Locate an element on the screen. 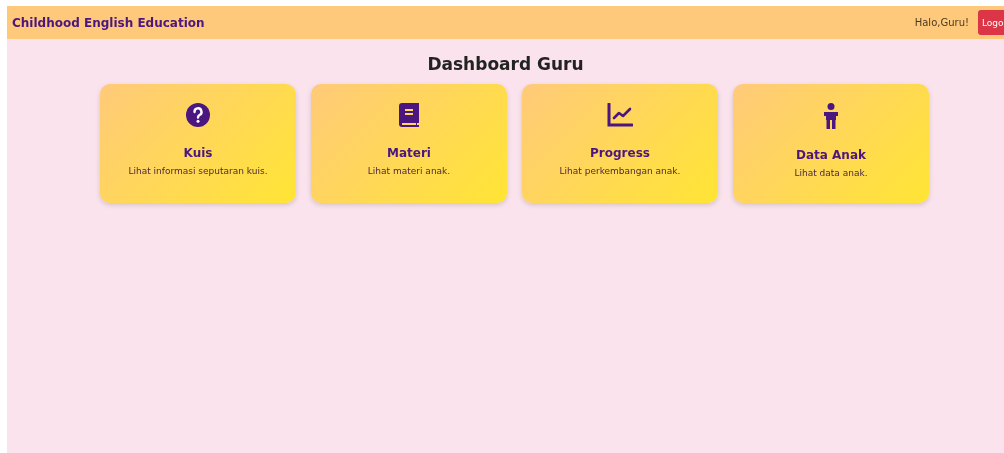 The height and width of the screenshot is (453, 1004). card-description: Lihat perkembangan anak. is located at coordinates (620, 171).